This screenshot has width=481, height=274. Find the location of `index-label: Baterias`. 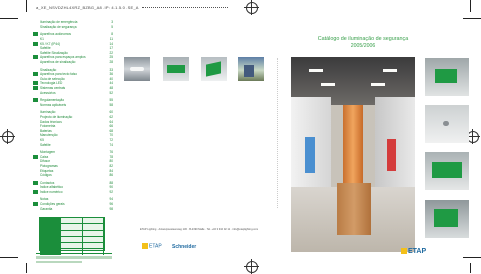

index-label: Baterias is located at coordinates (46, 130).